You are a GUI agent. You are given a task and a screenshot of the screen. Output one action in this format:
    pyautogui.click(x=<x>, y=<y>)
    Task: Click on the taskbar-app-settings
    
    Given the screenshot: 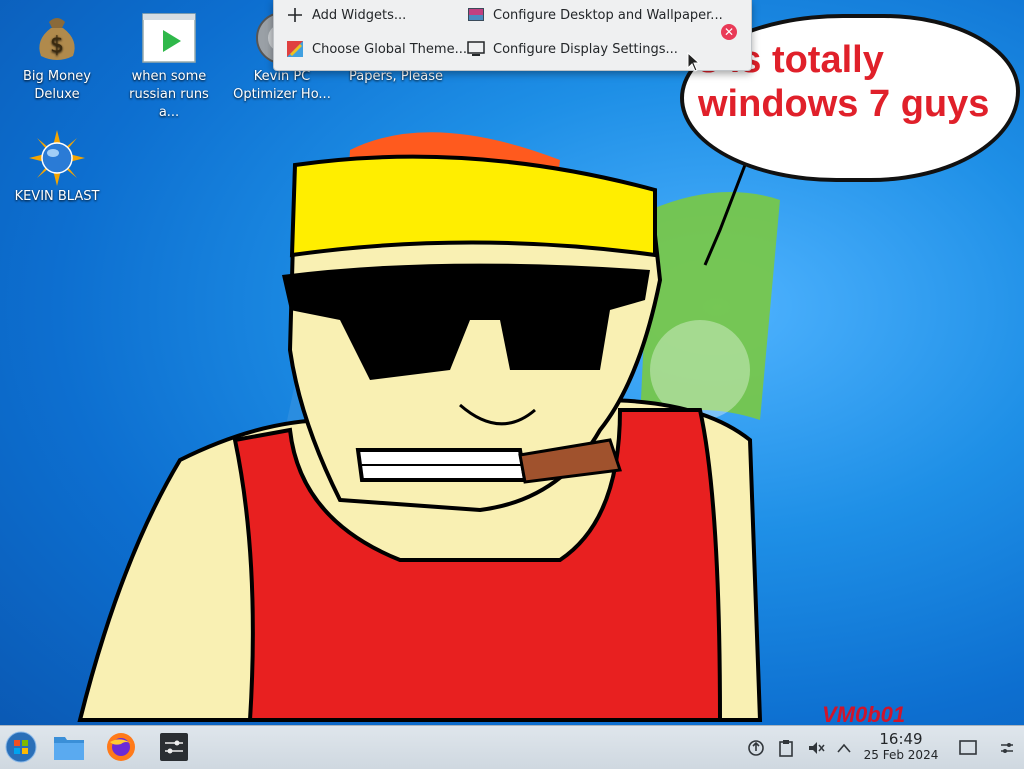 What is the action you would take?
    pyautogui.click(x=174, y=747)
    